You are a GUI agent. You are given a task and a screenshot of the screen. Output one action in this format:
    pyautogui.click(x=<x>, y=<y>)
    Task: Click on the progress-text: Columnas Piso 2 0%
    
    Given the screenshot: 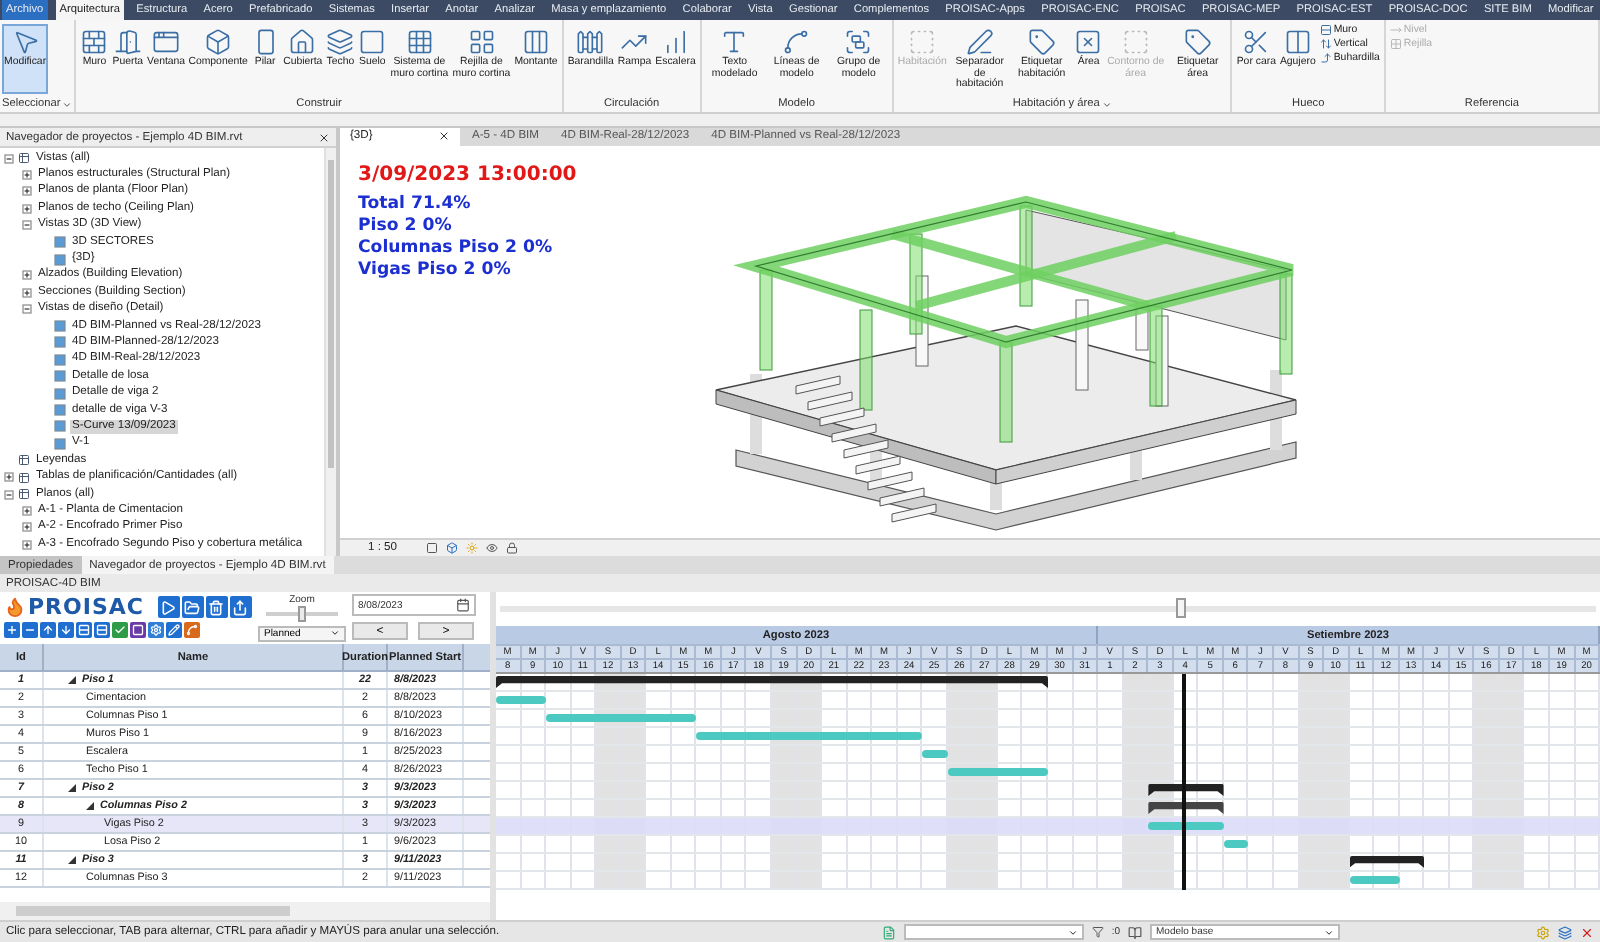 What is the action you would take?
    pyautogui.click(x=455, y=248)
    